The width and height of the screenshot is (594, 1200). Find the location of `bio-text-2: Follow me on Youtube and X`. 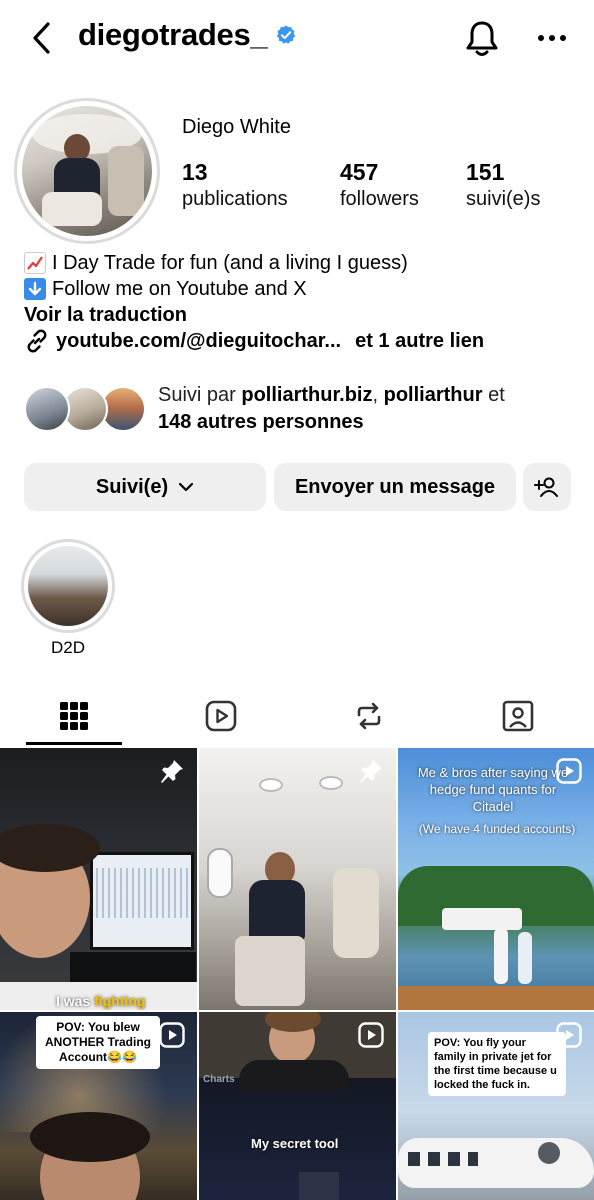

bio-text-2: Follow me on Youtube and X is located at coordinates (179, 289).